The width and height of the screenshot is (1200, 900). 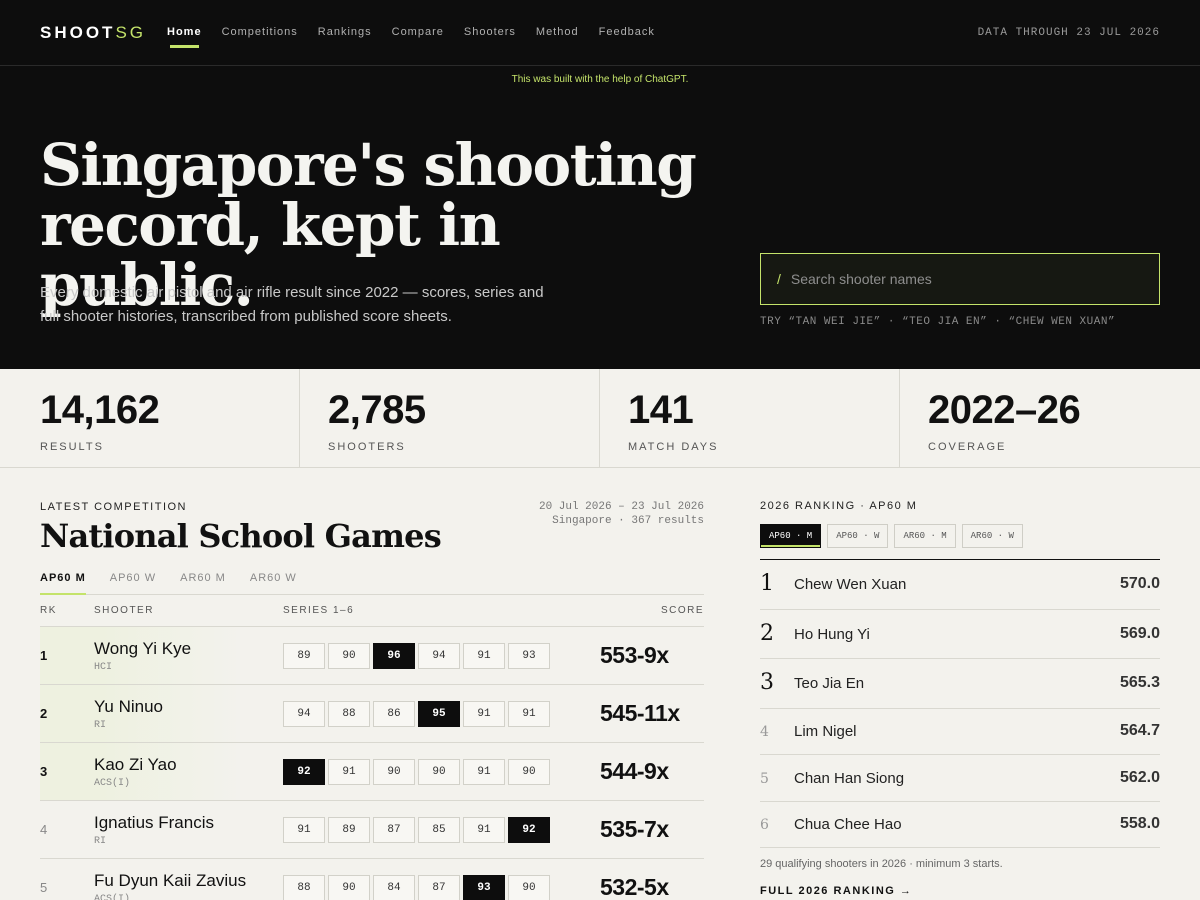 I want to click on ranking-position: 5, so click(x=764, y=778).